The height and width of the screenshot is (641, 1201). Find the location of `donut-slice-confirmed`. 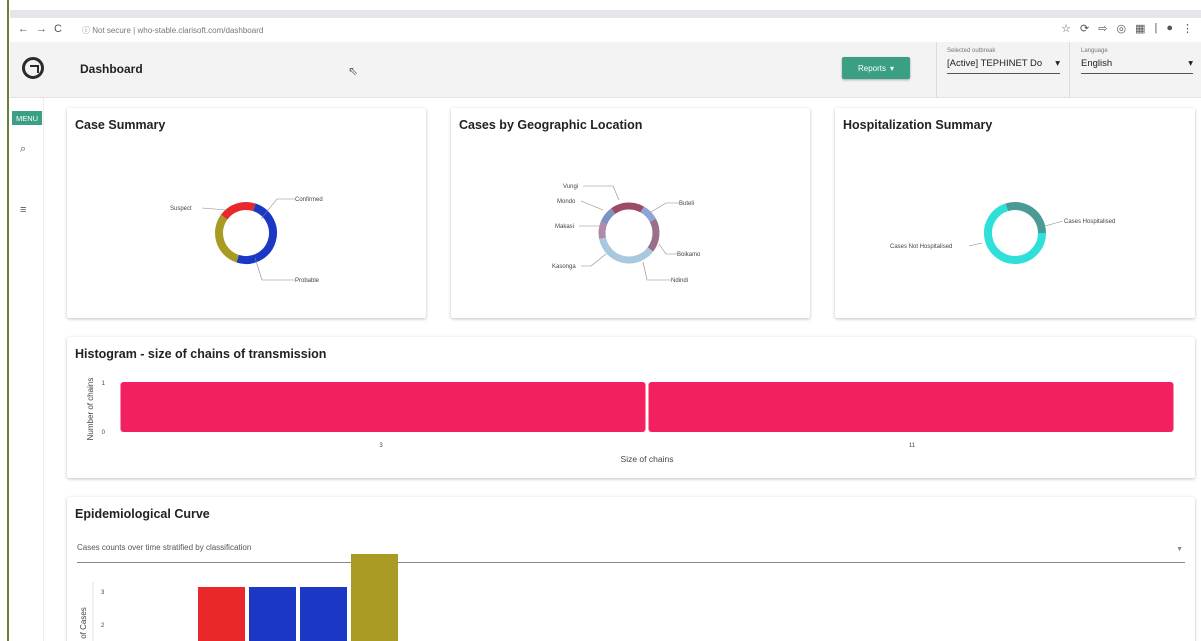

donut-slice-confirmed is located at coordinates (238, 211).